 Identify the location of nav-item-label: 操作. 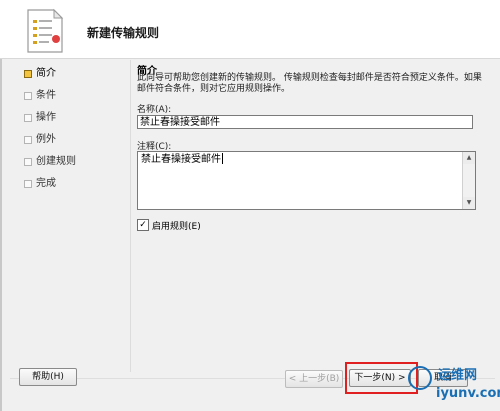
(46, 117).